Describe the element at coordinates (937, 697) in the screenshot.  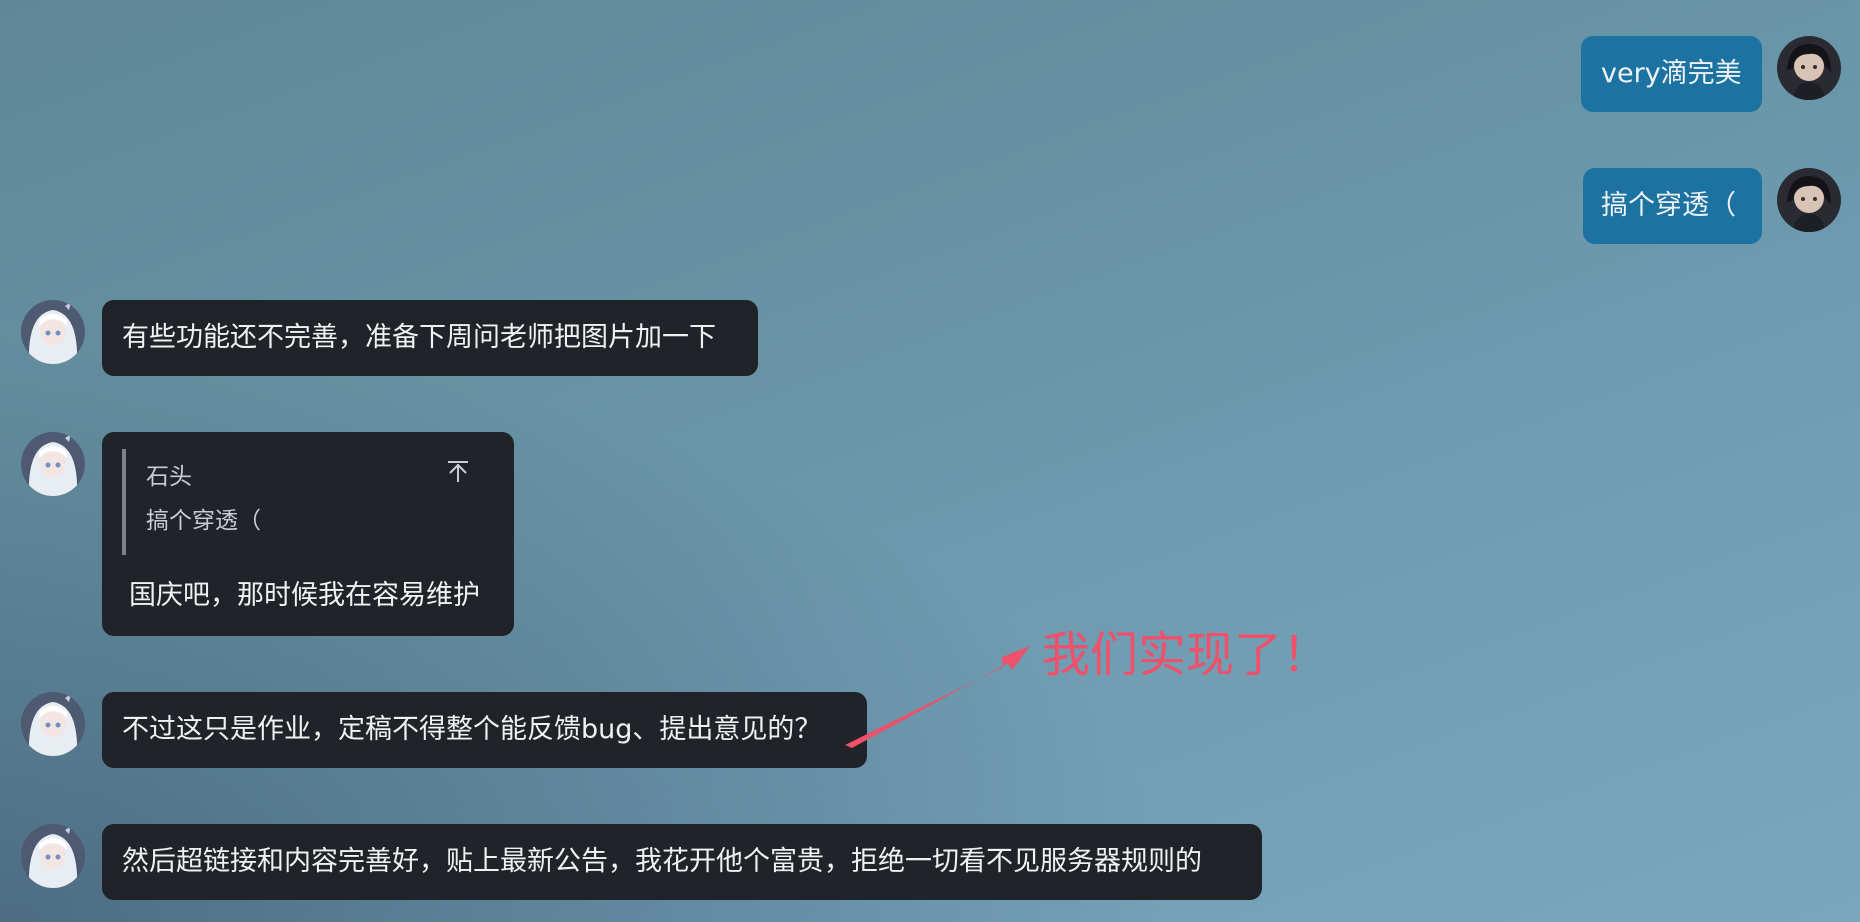
I see `annotation-arrow-icon` at that location.